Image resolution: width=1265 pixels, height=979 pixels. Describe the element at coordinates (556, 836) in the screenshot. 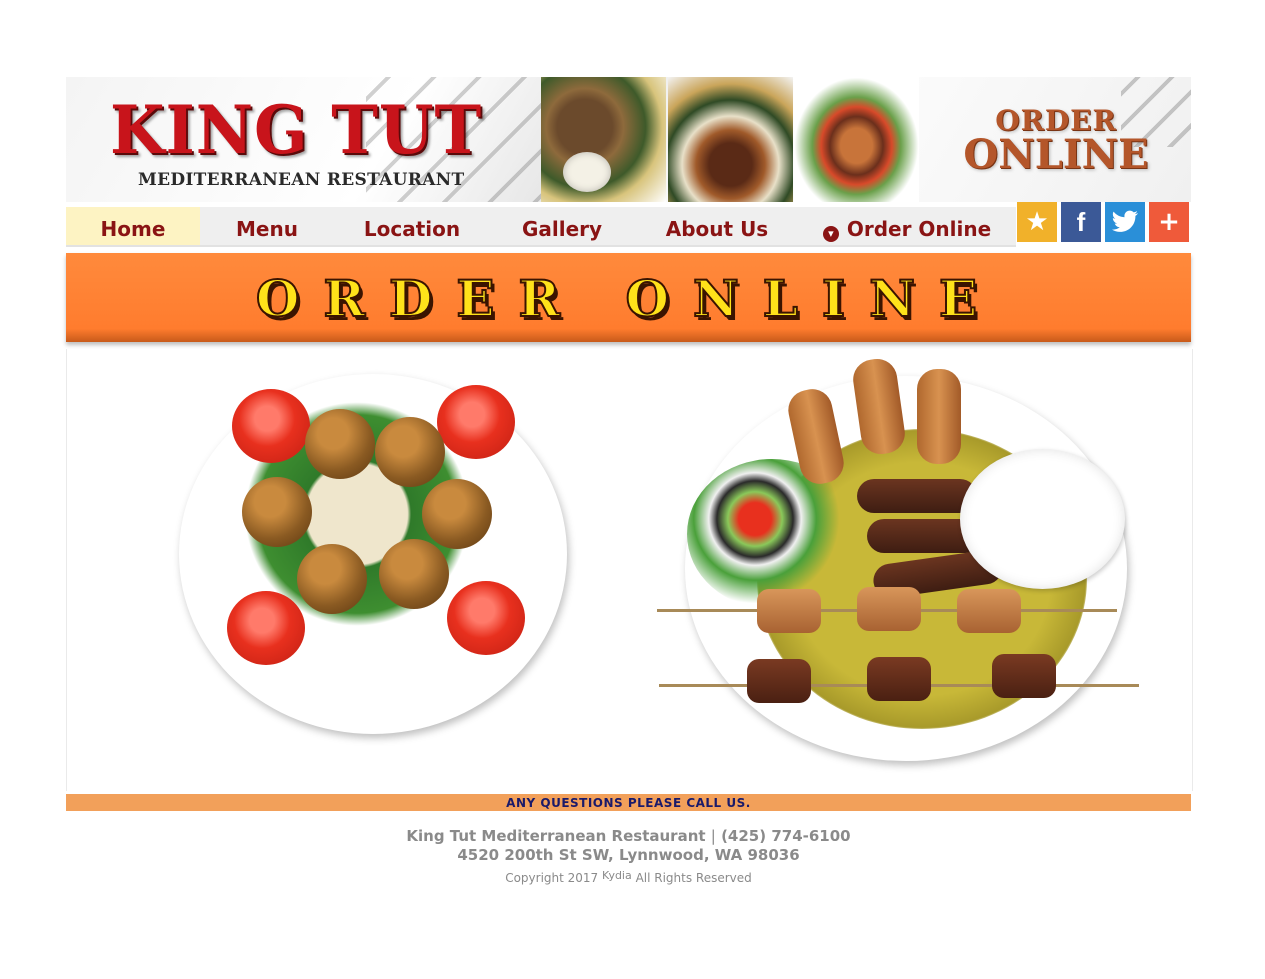

I see `footer-restaurant-name: King Tut Mediterranean Restaurant` at that location.